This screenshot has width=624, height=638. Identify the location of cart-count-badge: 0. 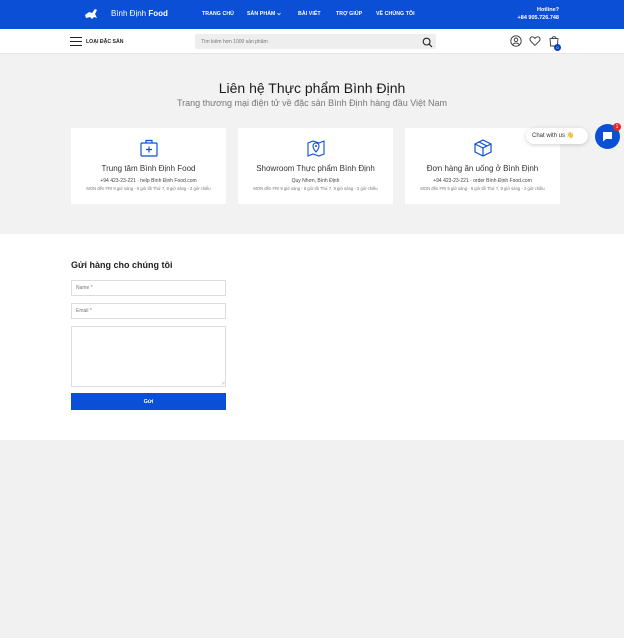
(557, 47).